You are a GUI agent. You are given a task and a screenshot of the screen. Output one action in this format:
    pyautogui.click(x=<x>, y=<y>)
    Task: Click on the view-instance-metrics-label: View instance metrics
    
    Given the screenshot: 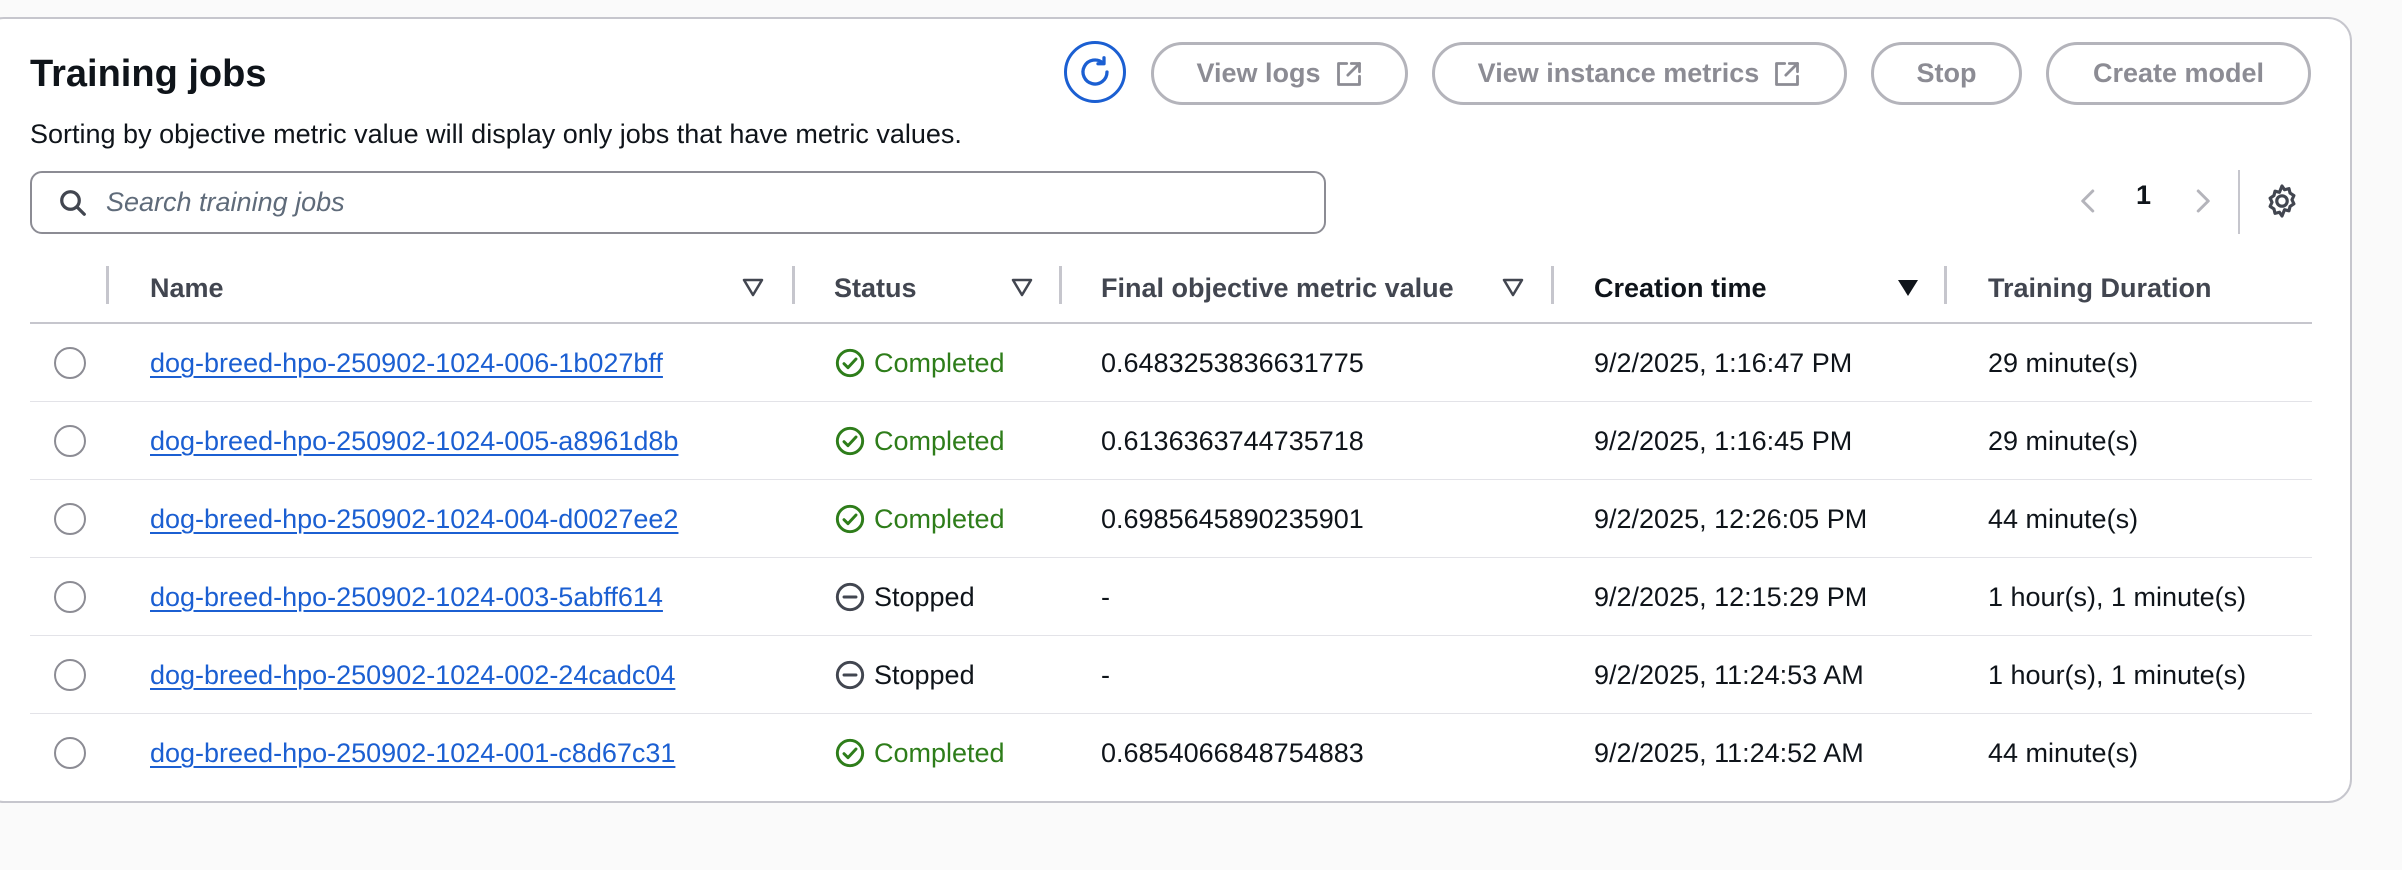 What is the action you would take?
    pyautogui.click(x=1618, y=73)
    